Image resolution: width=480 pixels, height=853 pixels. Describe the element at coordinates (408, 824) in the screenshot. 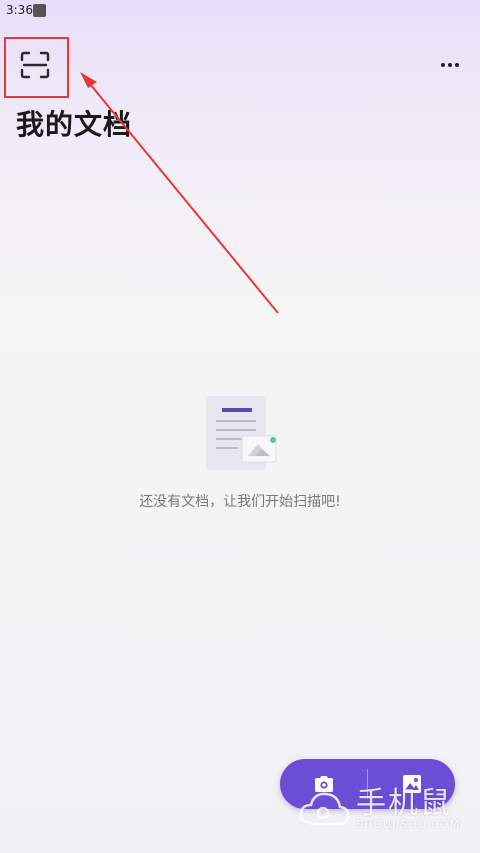

I see `watermark-url: SHOUJISHU.COM` at that location.